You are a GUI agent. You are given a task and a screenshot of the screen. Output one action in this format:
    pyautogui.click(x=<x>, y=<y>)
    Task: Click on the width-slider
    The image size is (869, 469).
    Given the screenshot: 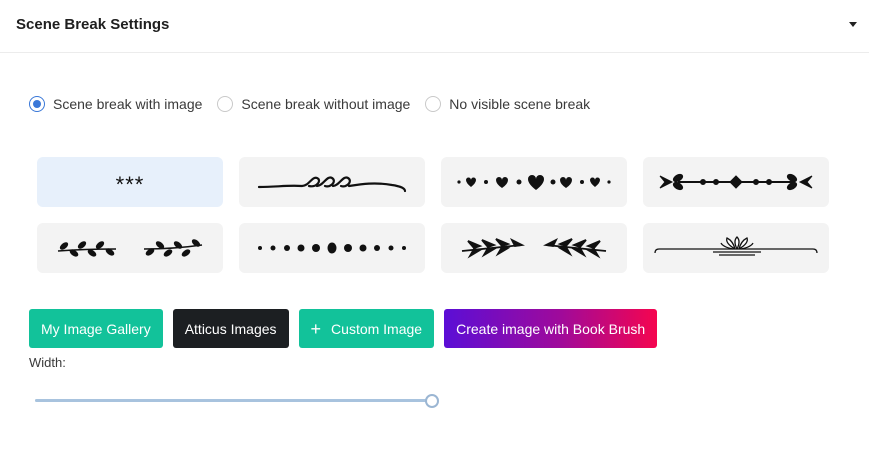 What is the action you would take?
    pyautogui.click(x=237, y=402)
    